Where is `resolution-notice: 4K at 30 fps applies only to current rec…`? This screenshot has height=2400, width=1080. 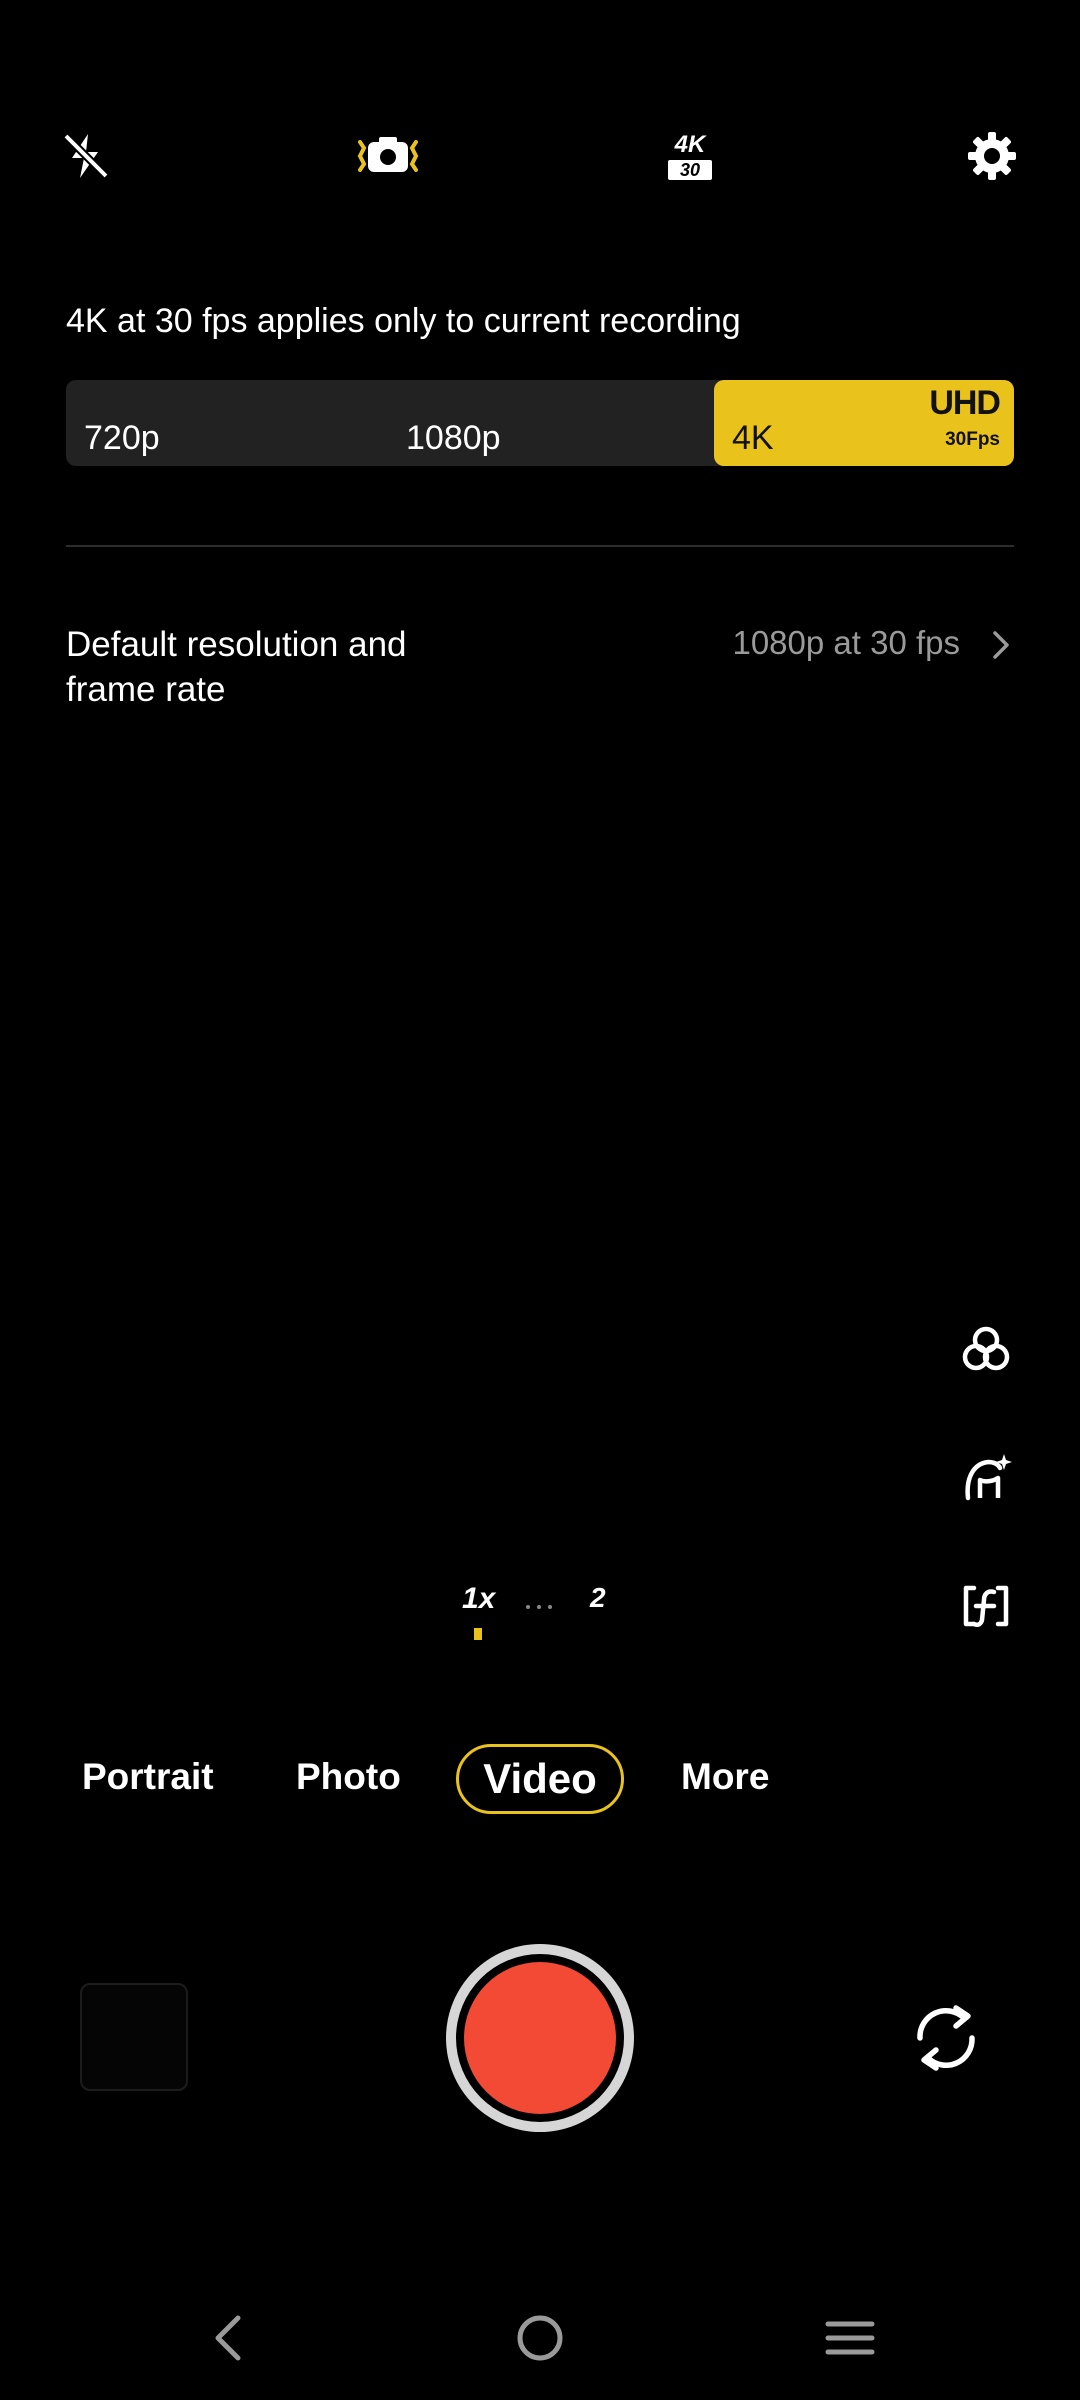
resolution-notice: 4K at 30 fps applies only to current rec… is located at coordinates (403, 321).